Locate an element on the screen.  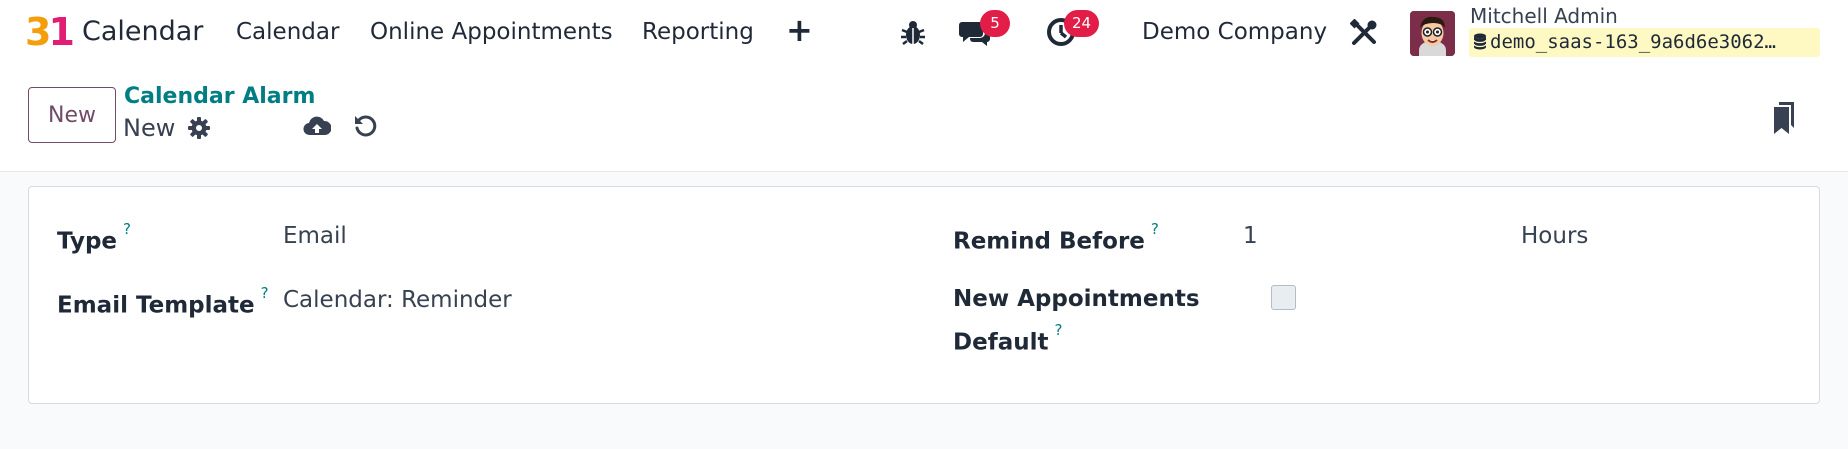
database-icon is located at coordinates (1480, 41).